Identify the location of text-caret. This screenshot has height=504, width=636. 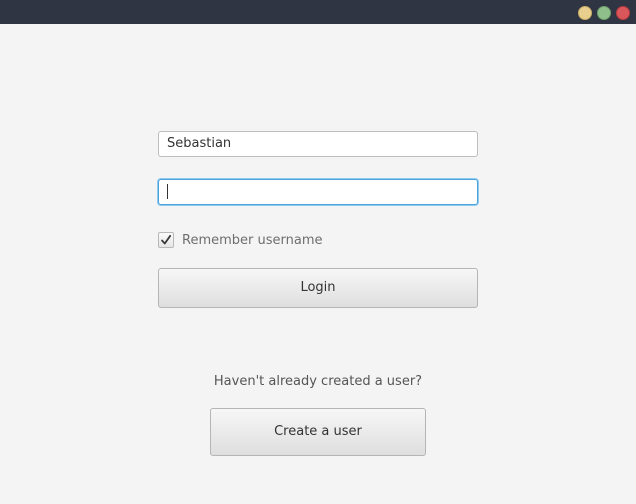
(167, 191).